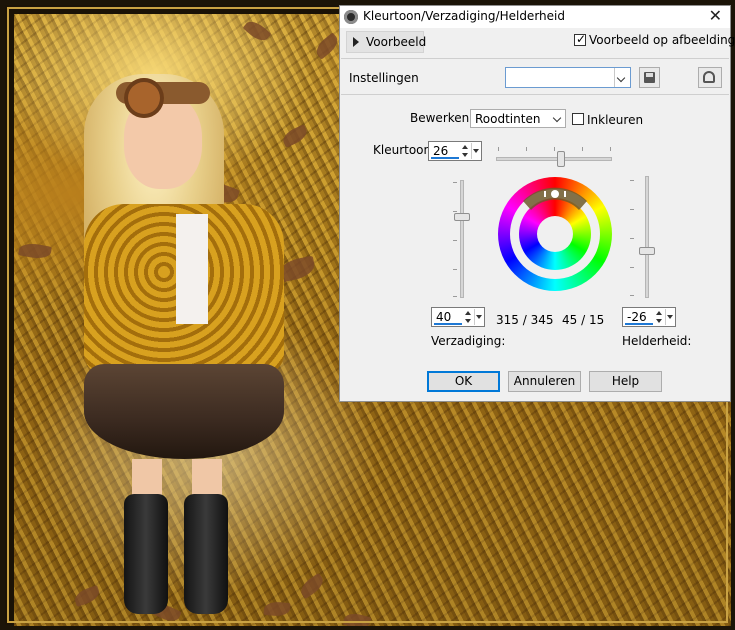  I want to click on hue-center-marker, so click(555, 194).